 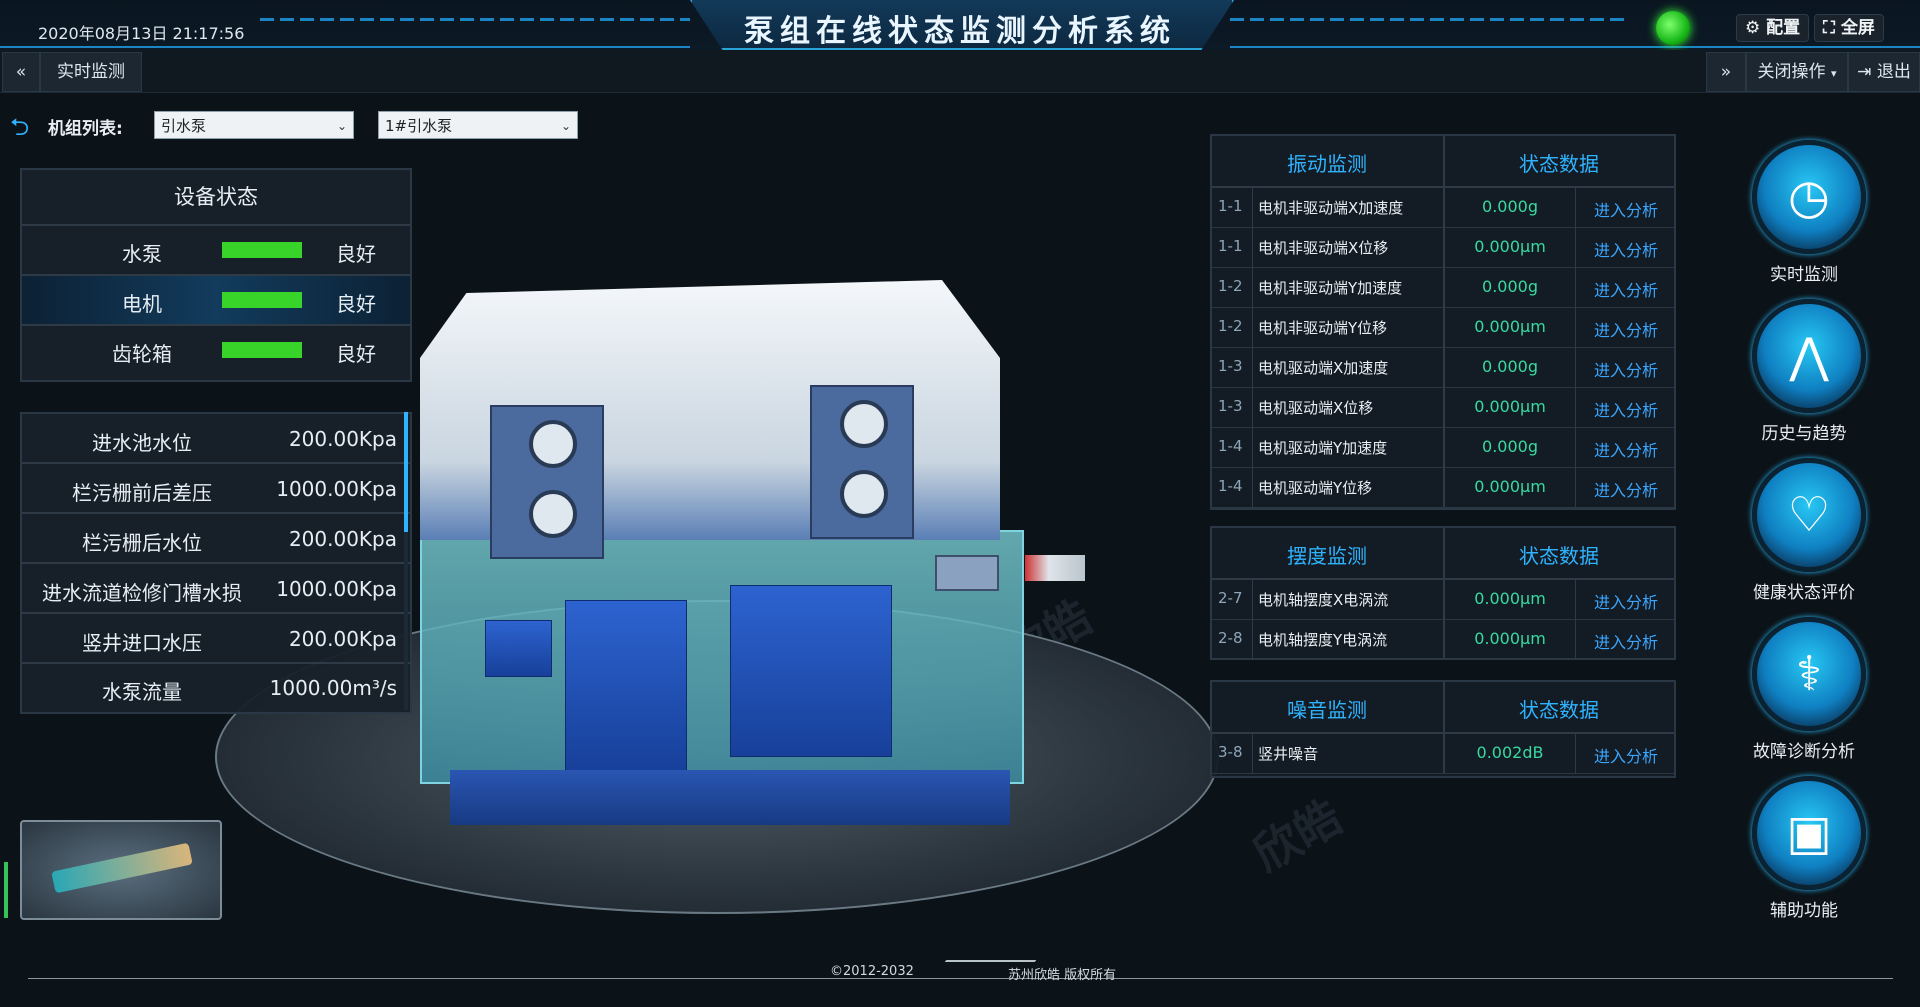 I want to click on status-bar-good, so click(x=262, y=250).